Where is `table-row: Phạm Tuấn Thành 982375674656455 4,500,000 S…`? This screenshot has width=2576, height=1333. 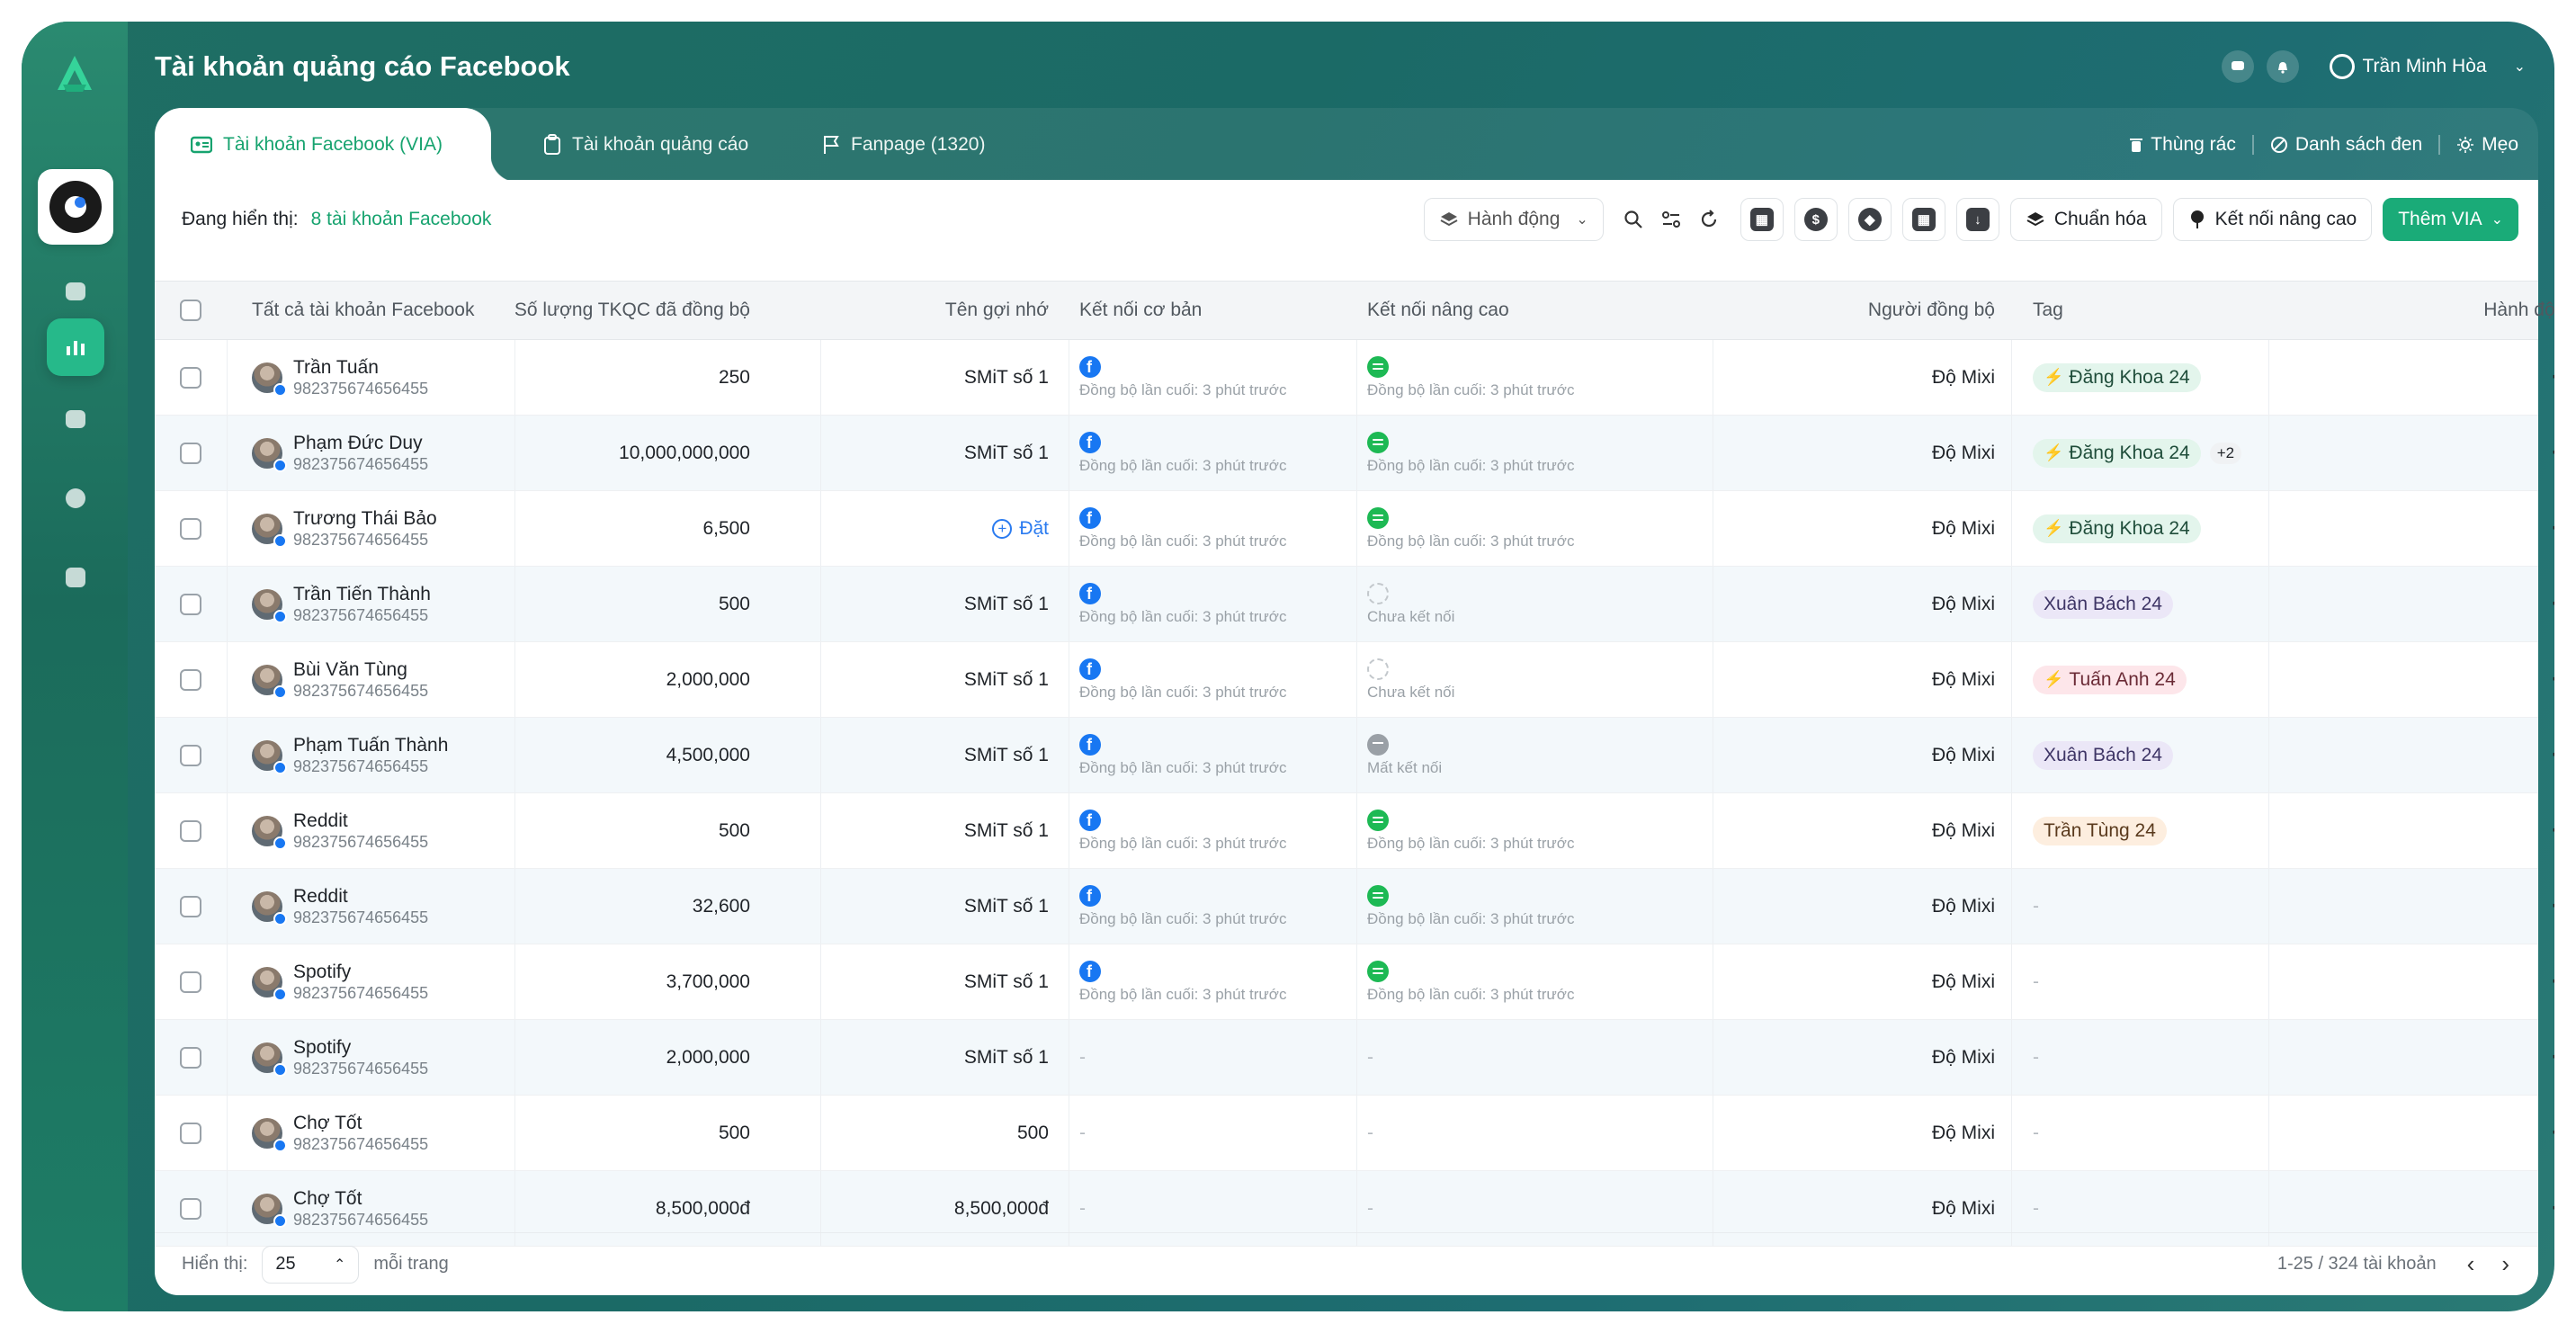 table-row: Phạm Tuấn Thành 982375674656455 4,500,000 S… is located at coordinates (1354, 755).